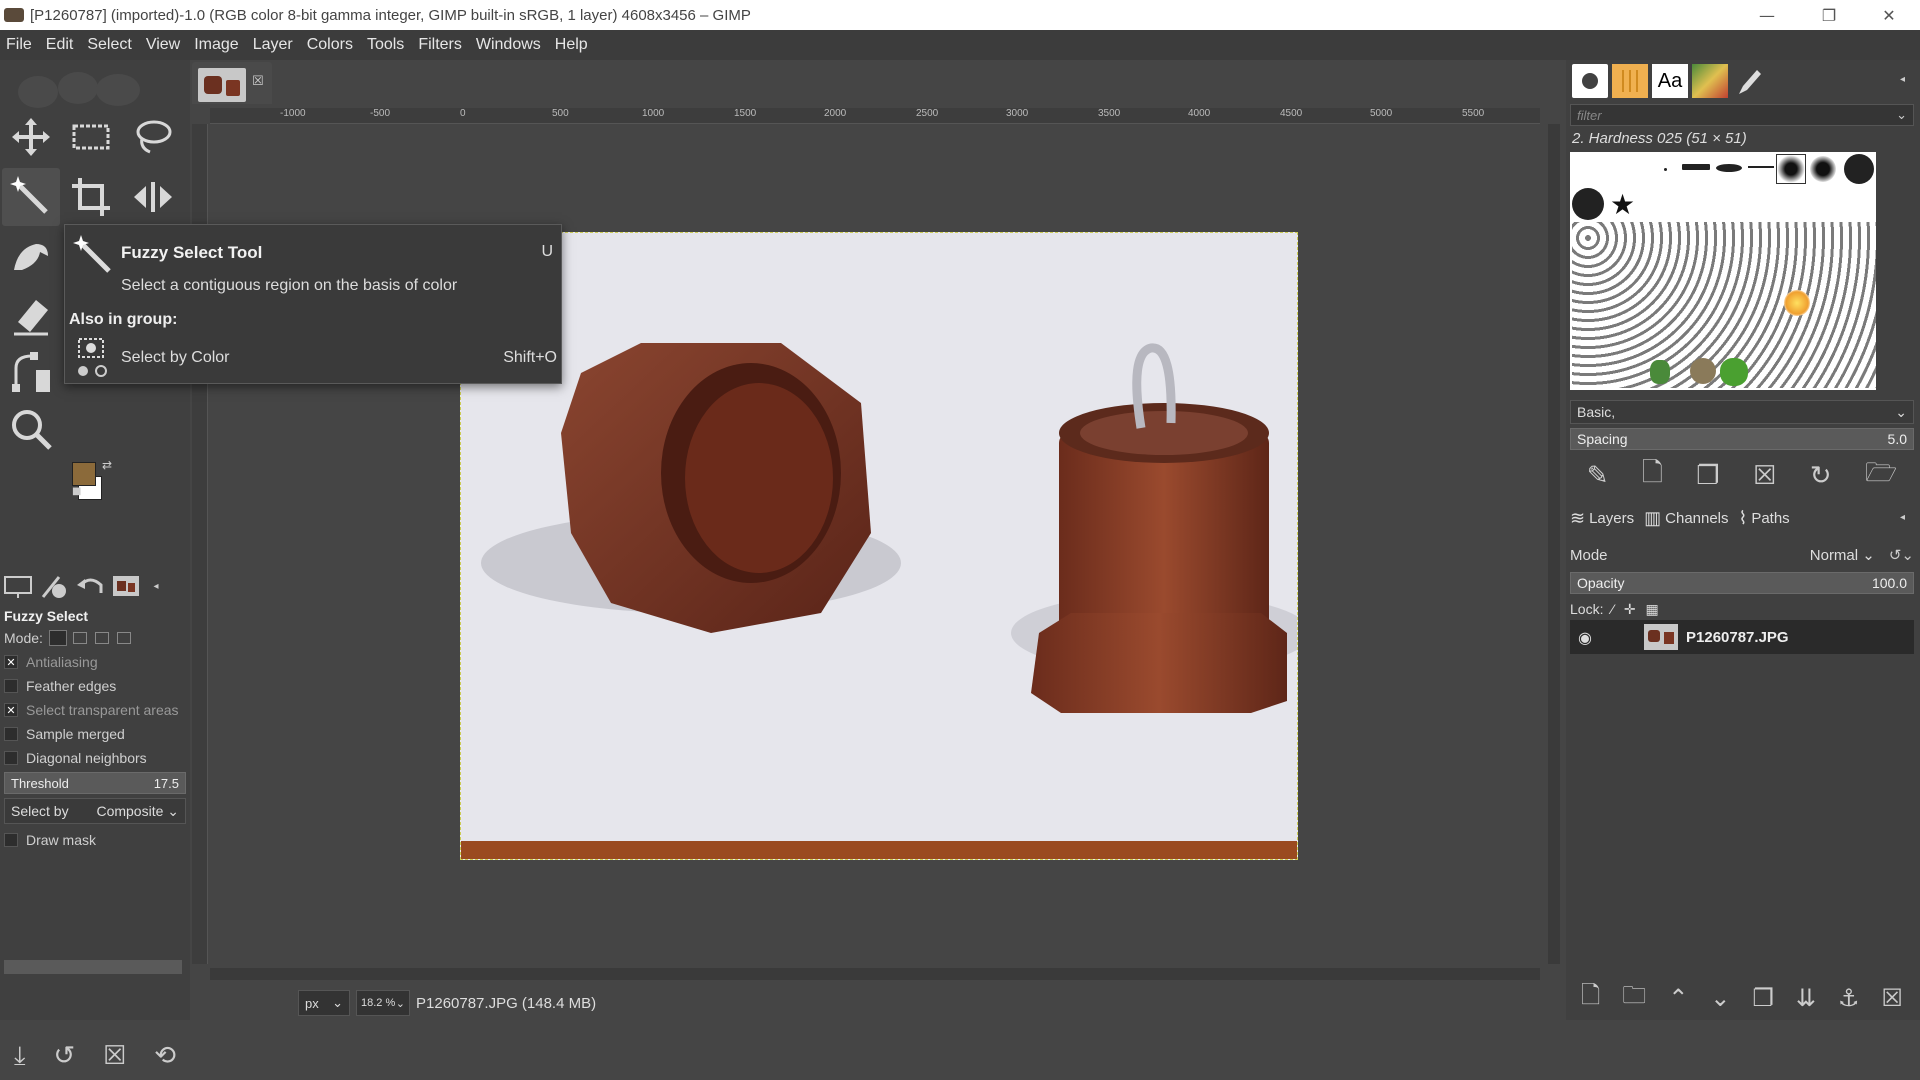  Describe the element at coordinates (1742, 637) in the screenshot. I see `layer-row: ◉ P1260787.JPG` at that location.